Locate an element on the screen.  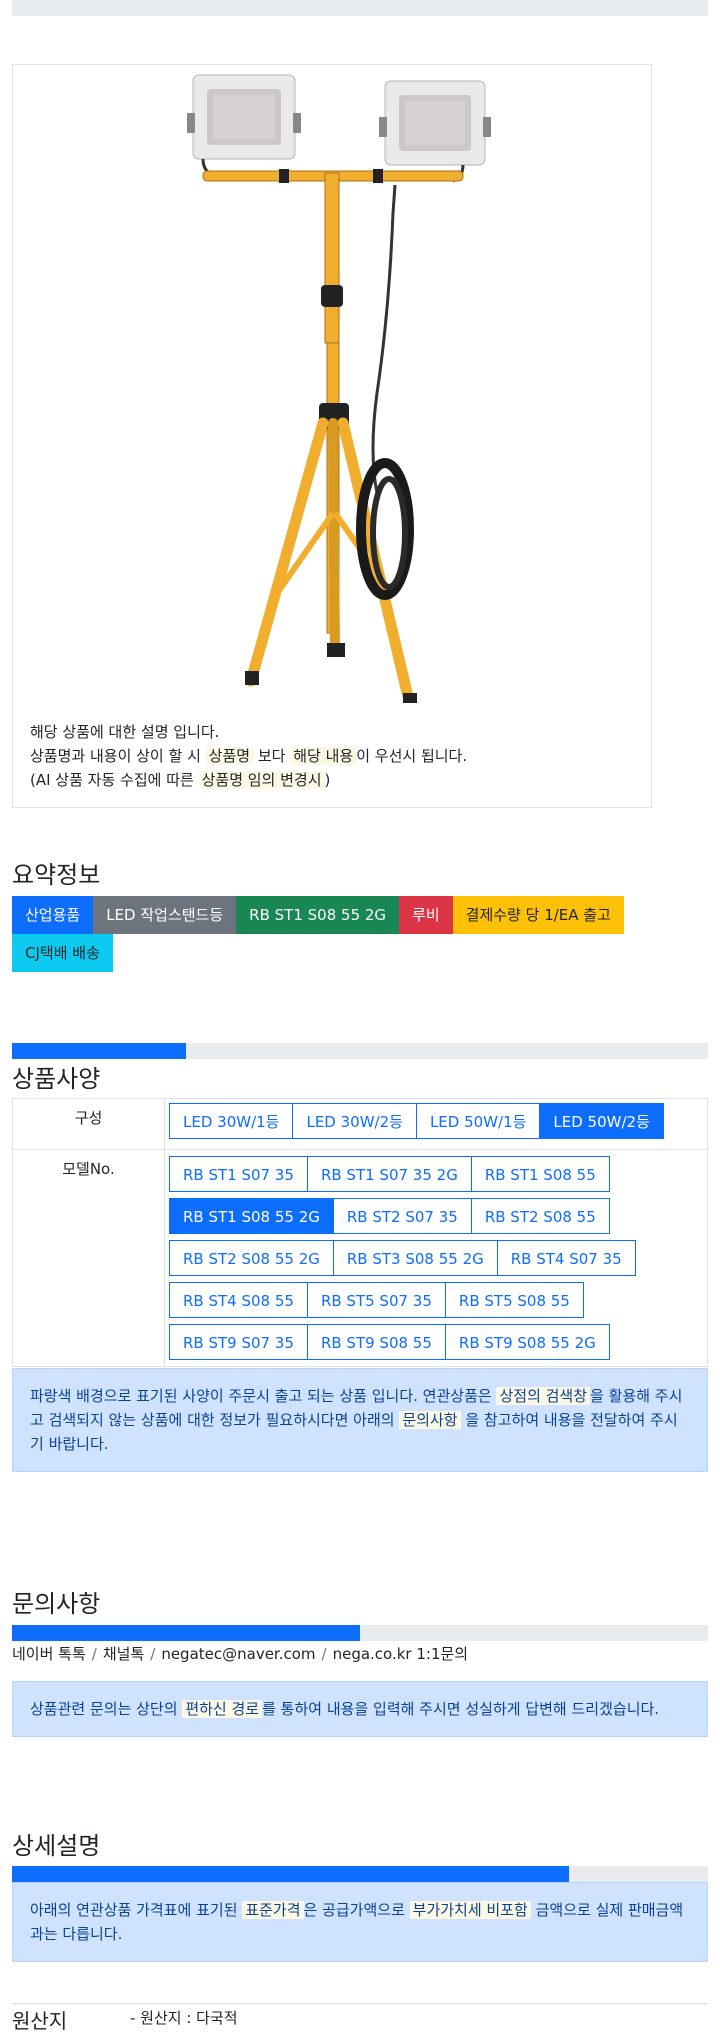
spec-progress-fill is located at coordinates (99, 1051).